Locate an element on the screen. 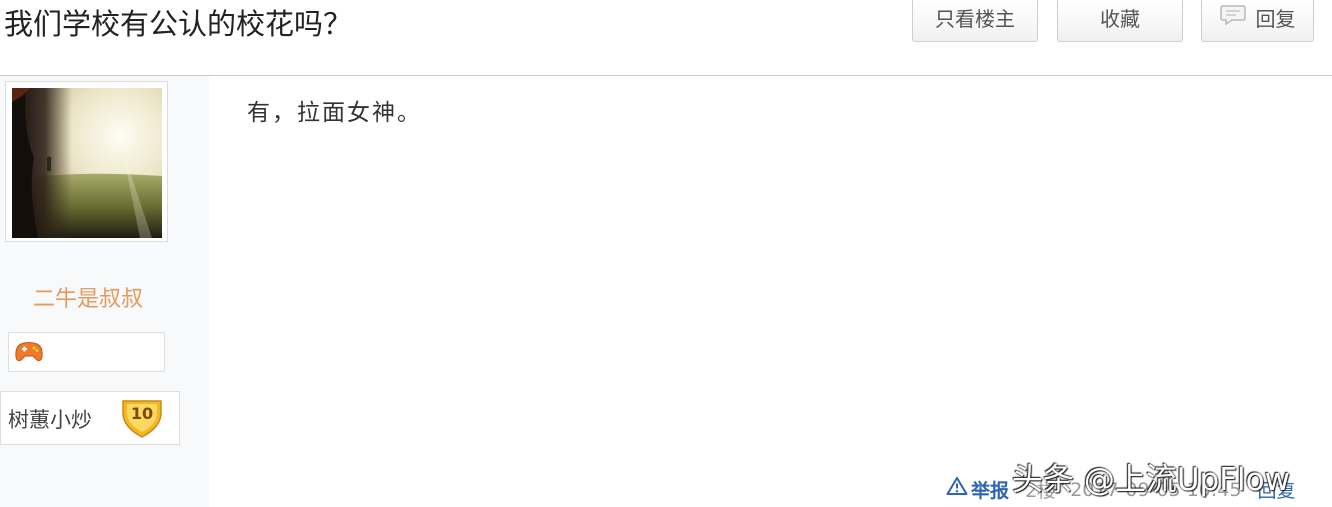 Image resolution: width=1332 pixels, height=507 pixels. comment-bubble-icon is located at coordinates (1232, 19).